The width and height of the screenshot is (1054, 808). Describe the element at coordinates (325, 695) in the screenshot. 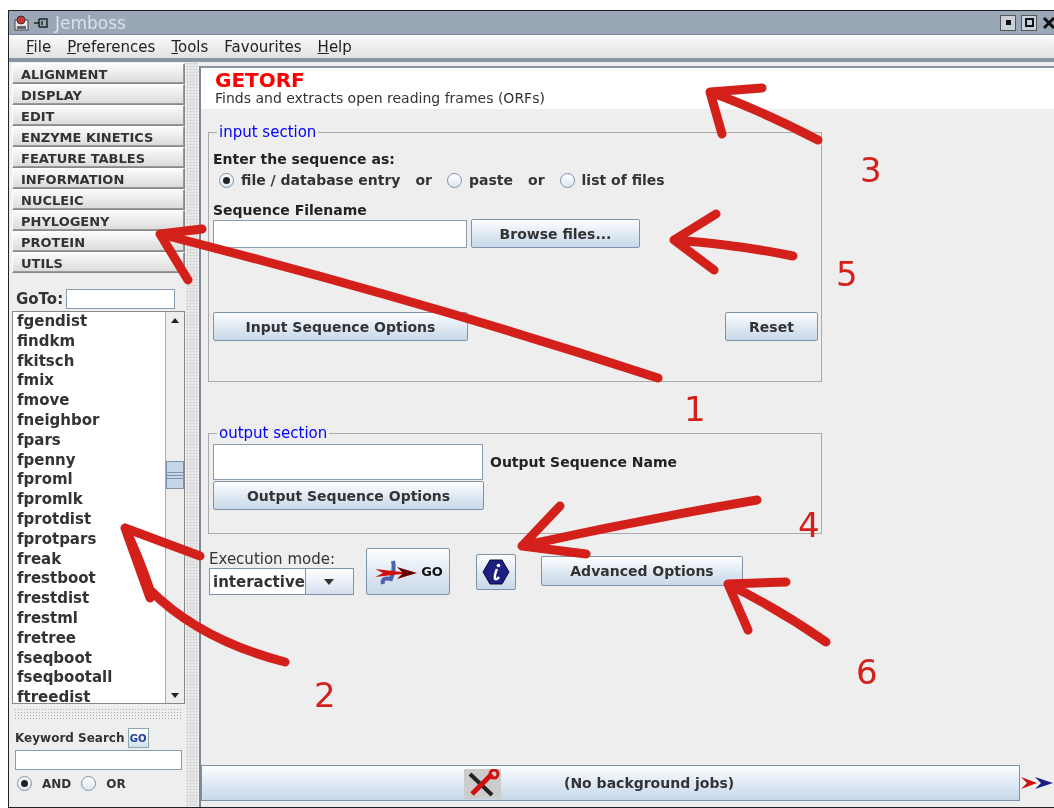

I see `annotation-number: 2` at that location.